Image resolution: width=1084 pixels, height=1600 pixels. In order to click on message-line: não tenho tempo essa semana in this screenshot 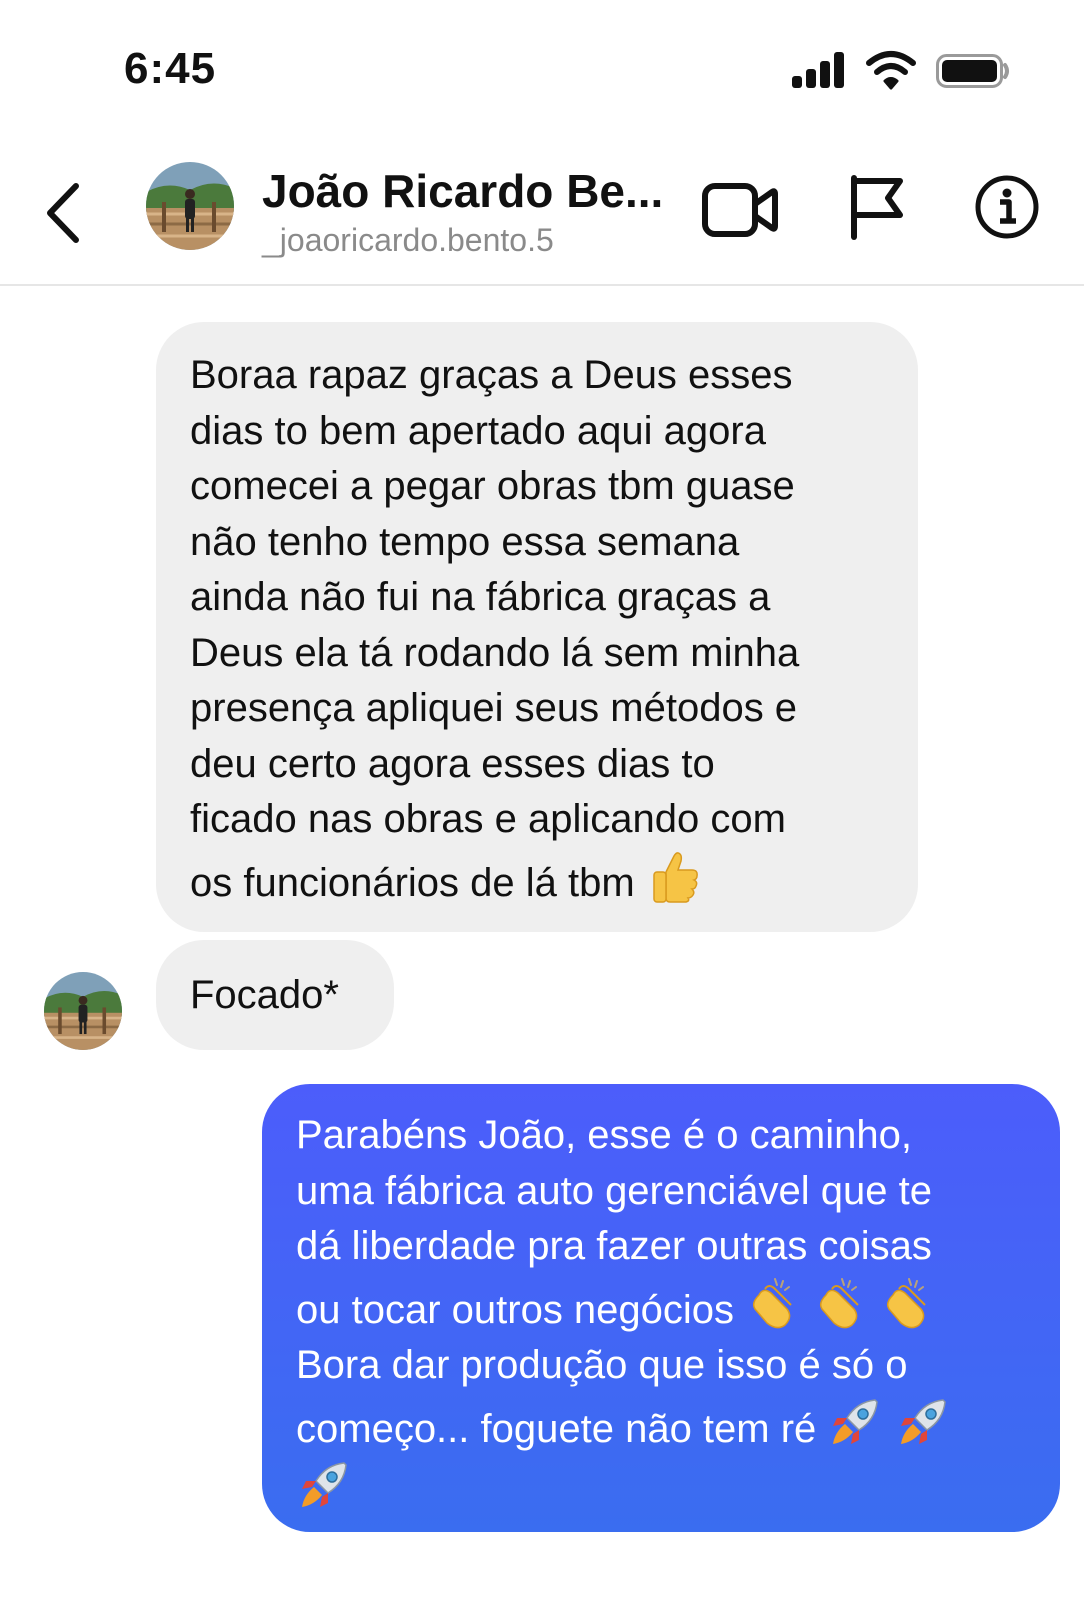, I will do `click(465, 541)`.